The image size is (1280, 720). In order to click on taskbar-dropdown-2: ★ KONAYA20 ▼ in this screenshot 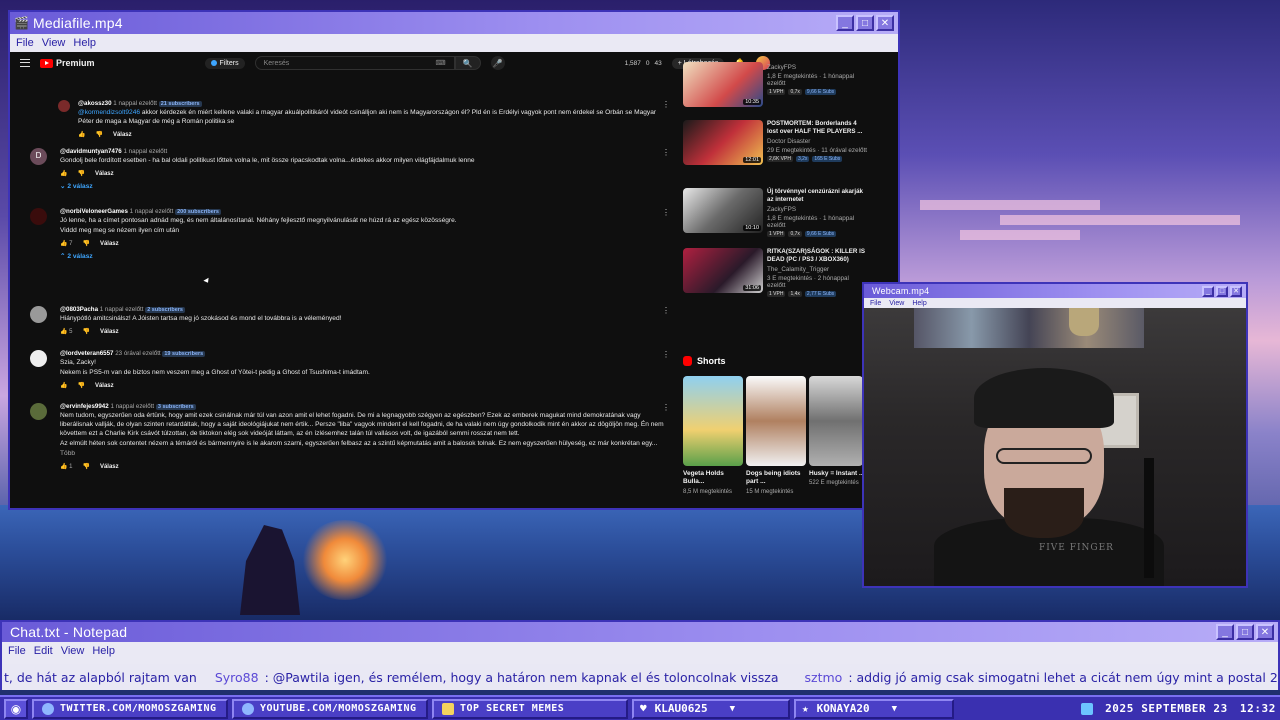, I will do `click(874, 708)`.